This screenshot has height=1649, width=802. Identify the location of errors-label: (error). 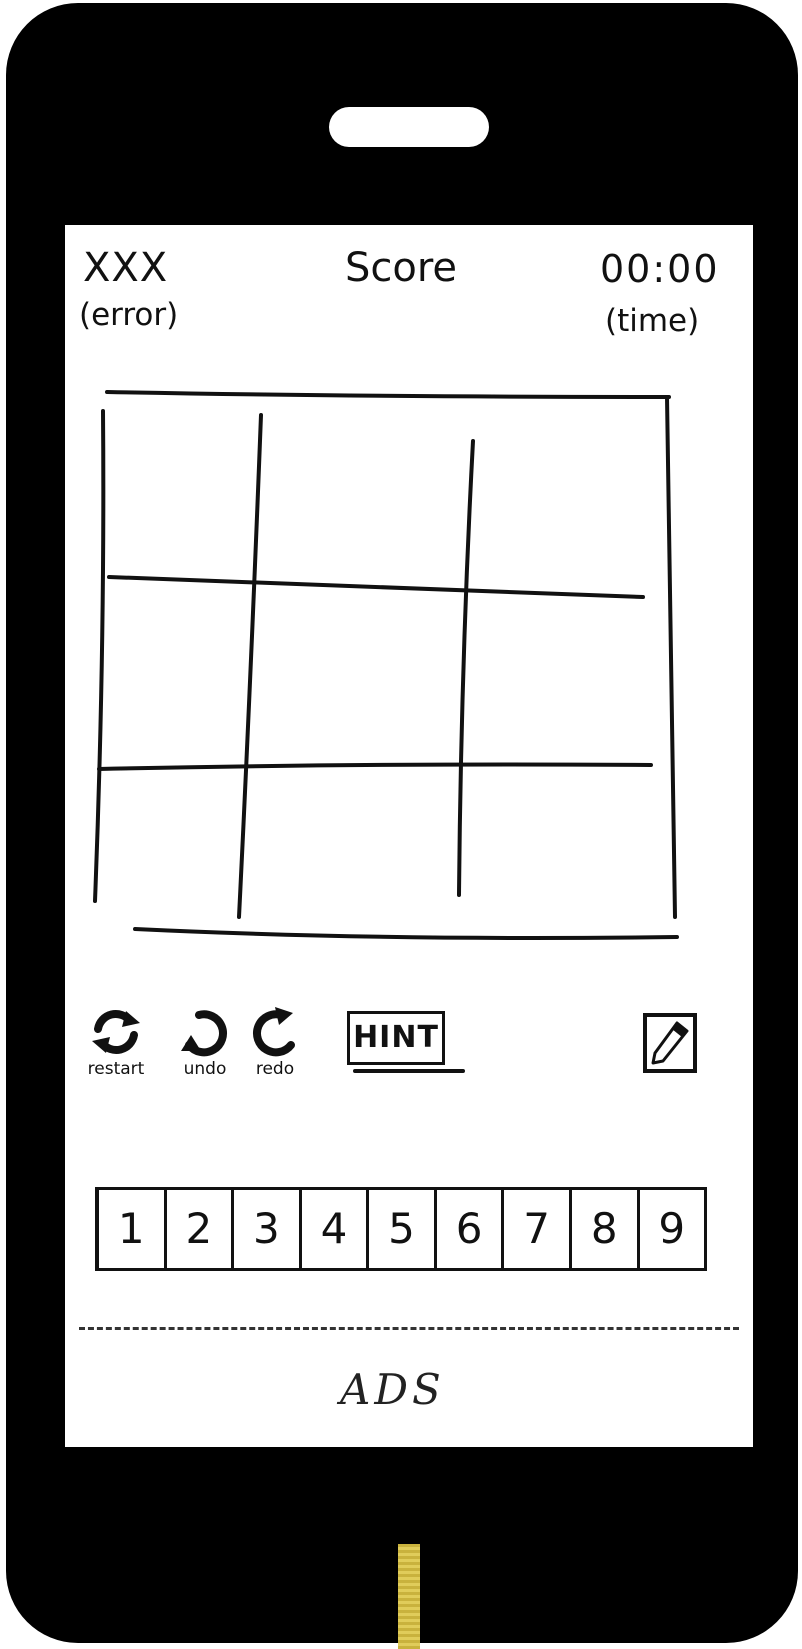
(129, 315).